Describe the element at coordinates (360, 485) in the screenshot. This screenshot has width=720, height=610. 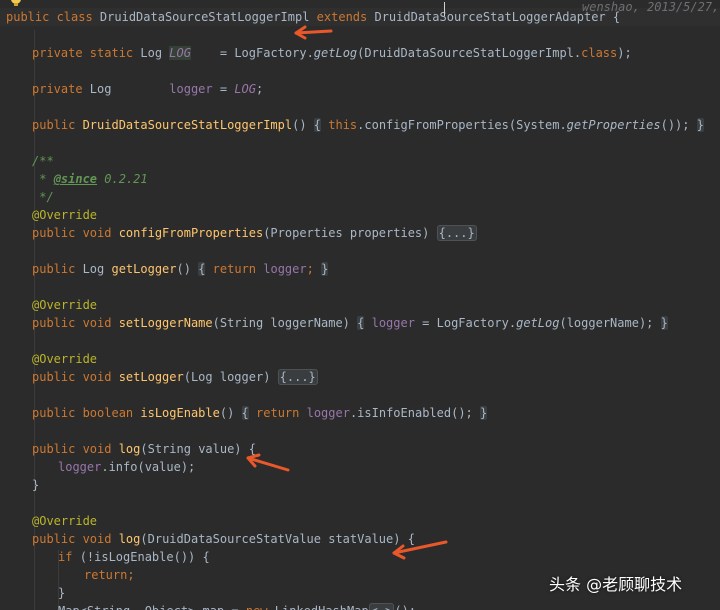
I see `code-line: }` at that location.